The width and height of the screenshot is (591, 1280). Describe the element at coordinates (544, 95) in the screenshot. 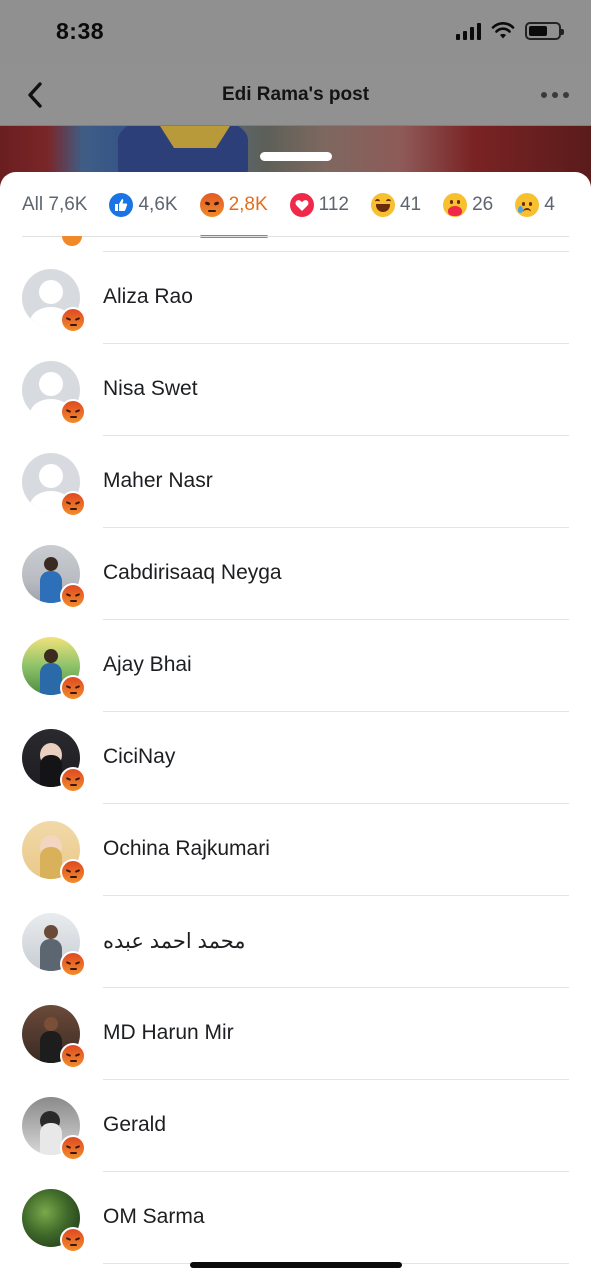

I see `ellipsis-icon` at that location.